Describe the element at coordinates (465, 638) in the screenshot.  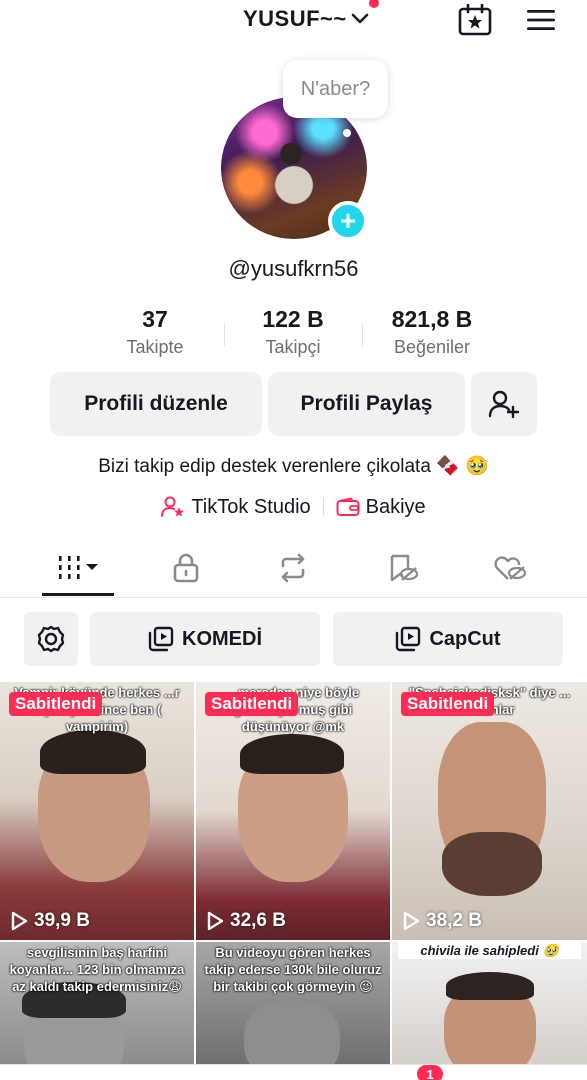
I see `playlist-label: CapCut` at that location.